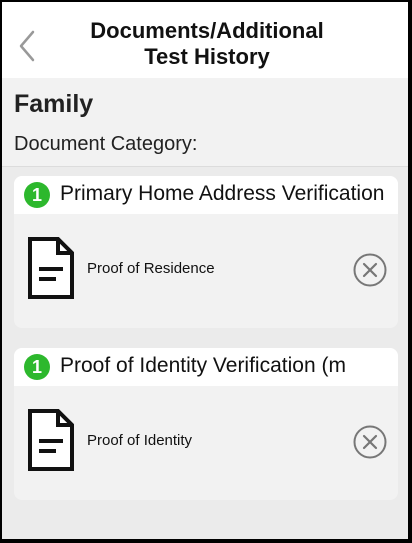 Image resolution: width=412 pixels, height=543 pixels. Describe the element at coordinates (207, 30) in the screenshot. I see `page-title-line-1: Documents/Additional` at that location.